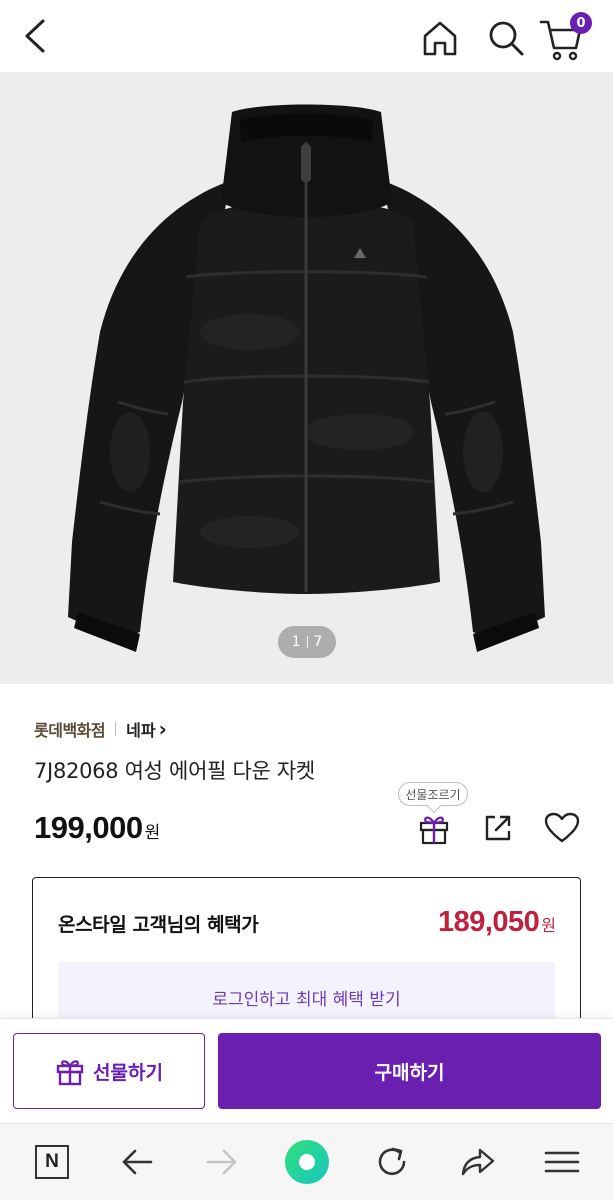 This screenshot has width=613, height=1200. Describe the element at coordinates (152, 833) in the screenshot. I see `price-unit: 원` at that location.